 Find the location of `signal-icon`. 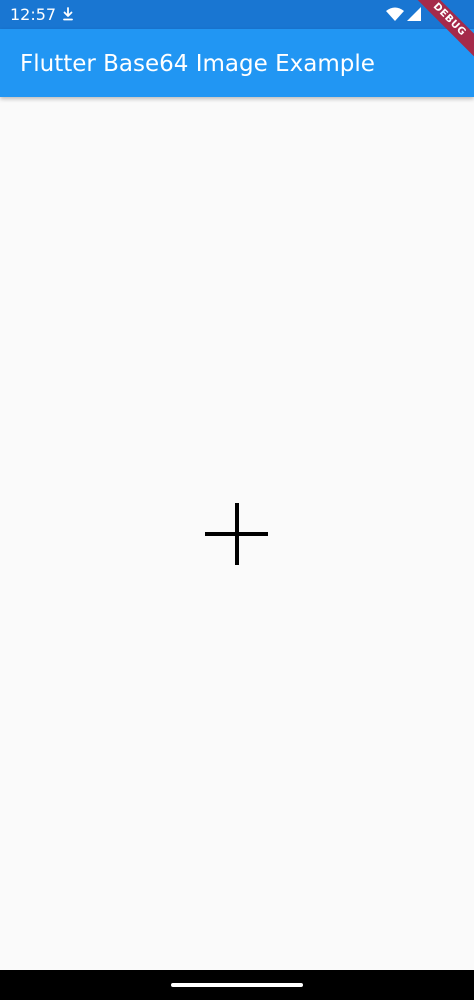

signal-icon is located at coordinates (414, 14).